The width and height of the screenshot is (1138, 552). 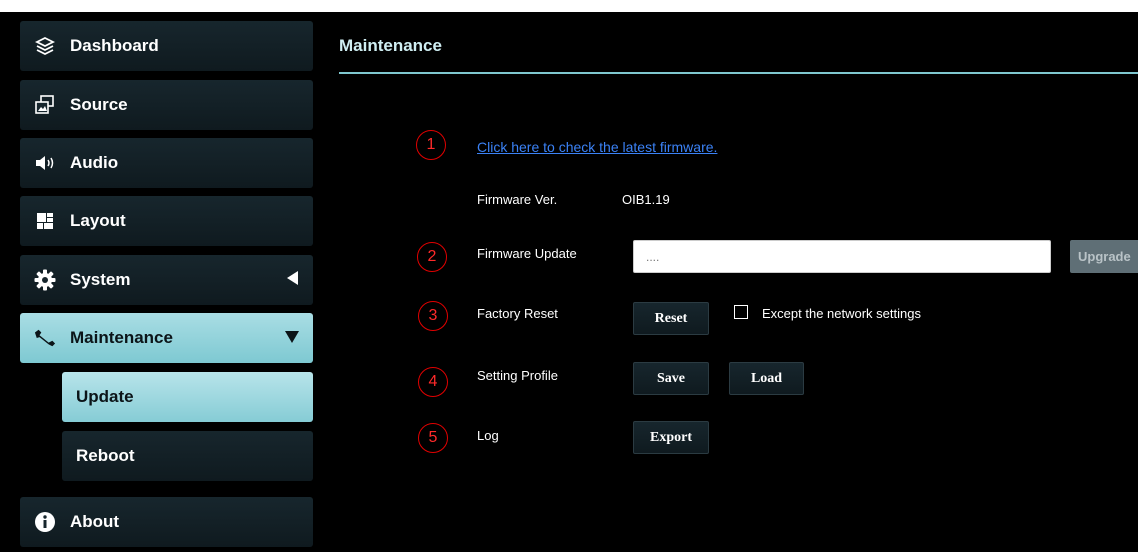 What do you see at coordinates (433, 382) in the screenshot?
I see `step-marker: 4` at bounding box center [433, 382].